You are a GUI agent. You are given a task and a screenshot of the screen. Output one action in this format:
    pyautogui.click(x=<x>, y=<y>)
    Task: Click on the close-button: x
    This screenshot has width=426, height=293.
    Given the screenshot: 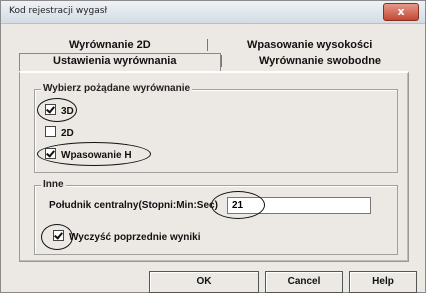 What is the action you would take?
    pyautogui.click(x=401, y=12)
    